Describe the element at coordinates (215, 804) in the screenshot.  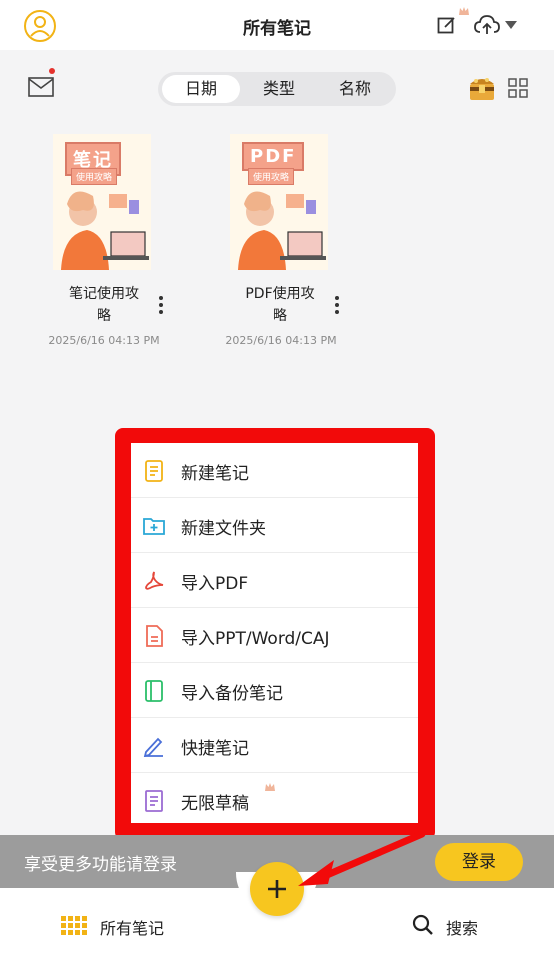
I see `menu-label: 无限草稿` at that location.